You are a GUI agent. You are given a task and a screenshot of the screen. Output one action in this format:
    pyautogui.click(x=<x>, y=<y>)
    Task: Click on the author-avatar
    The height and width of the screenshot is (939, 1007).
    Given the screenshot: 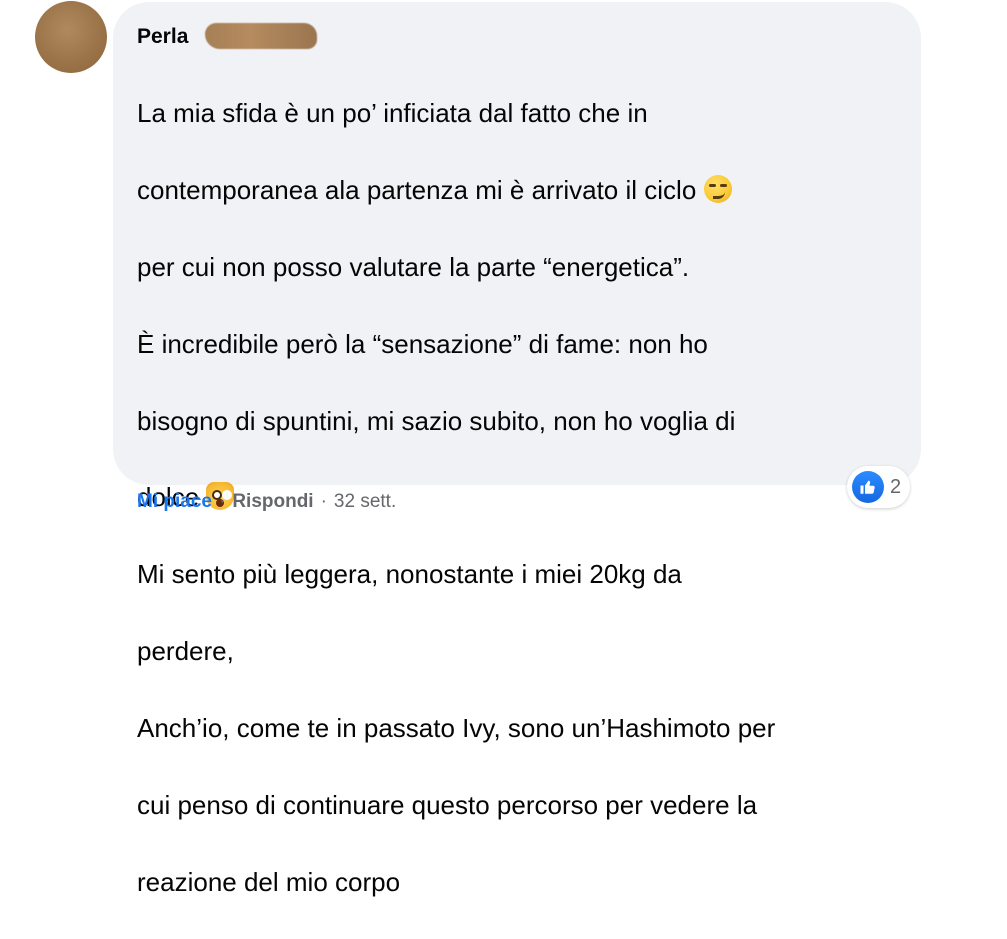 What is the action you would take?
    pyautogui.click(x=71, y=37)
    